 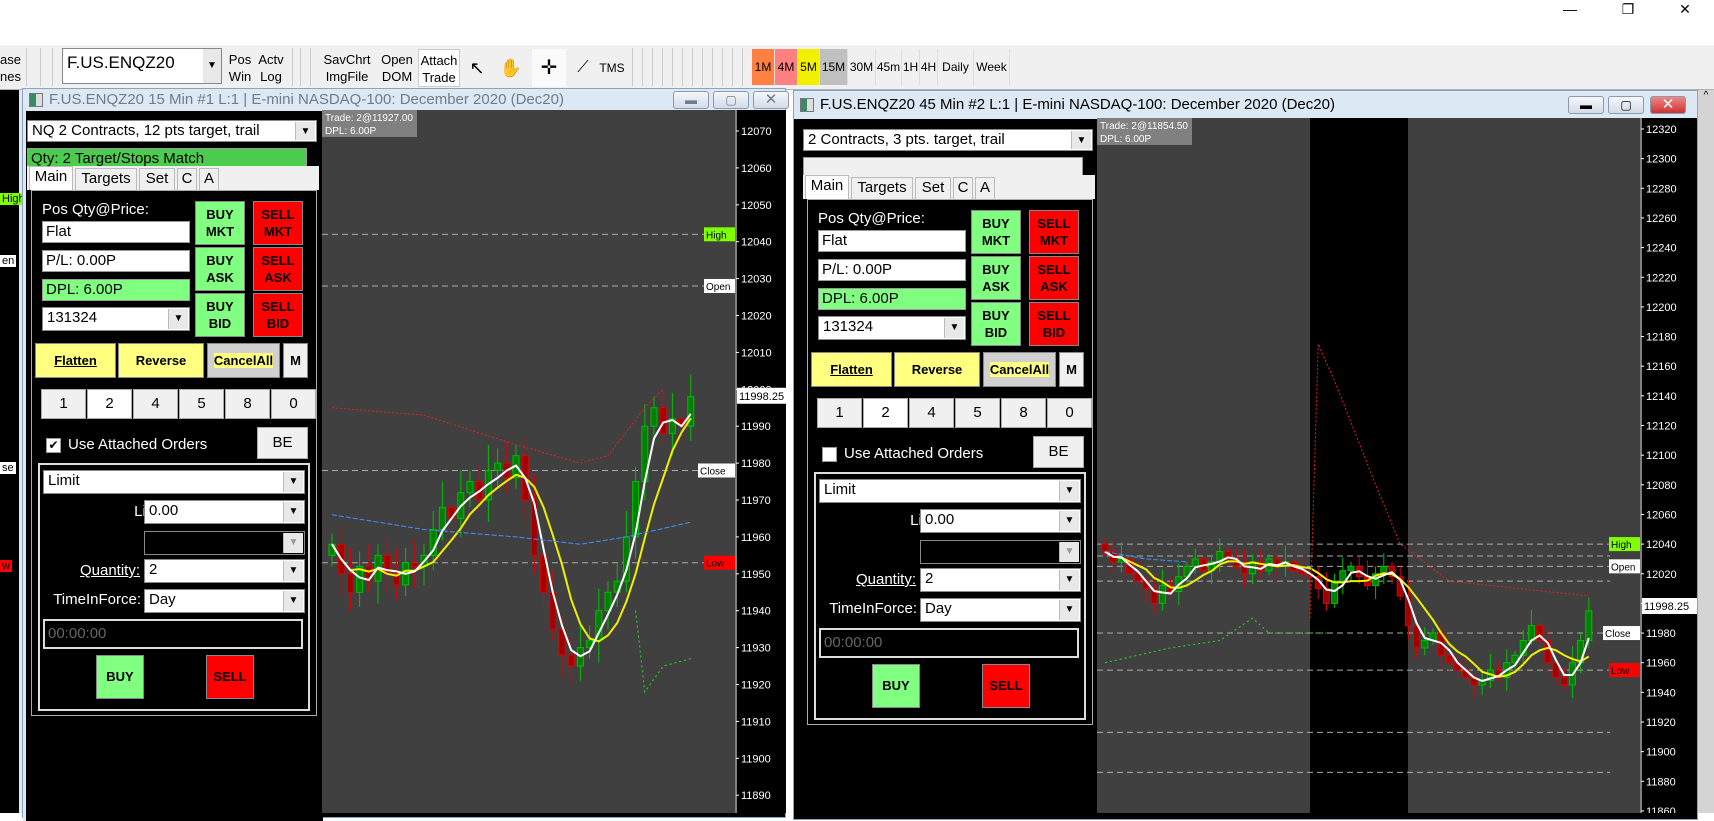 What do you see at coordinates (911, 67) in the screenshot?
I see `timeframe-1h: 1H` at bounding box center [911, 67].